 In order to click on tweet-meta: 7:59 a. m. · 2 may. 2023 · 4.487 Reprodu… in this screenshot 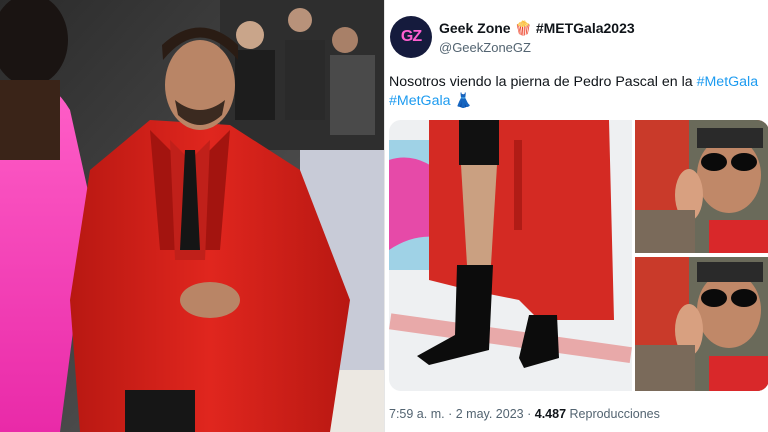, I will do `click(524, 414)`.